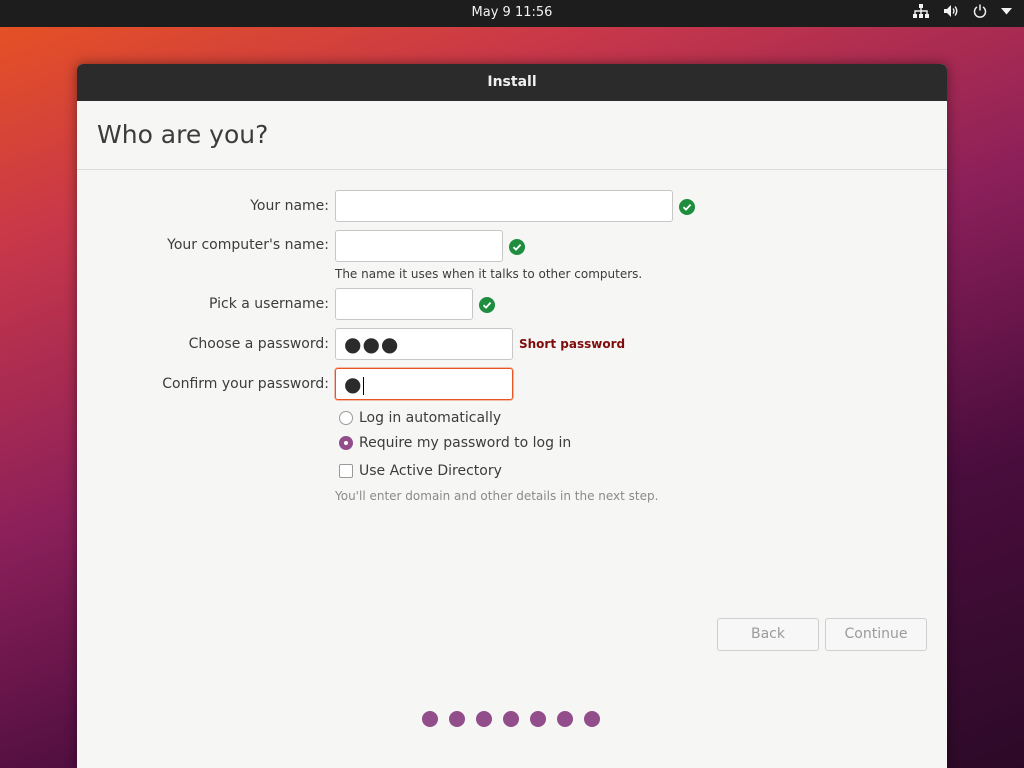  Describe the element at coordinates (951, 11) in the screenshot. I see `volume-icon` at that location.